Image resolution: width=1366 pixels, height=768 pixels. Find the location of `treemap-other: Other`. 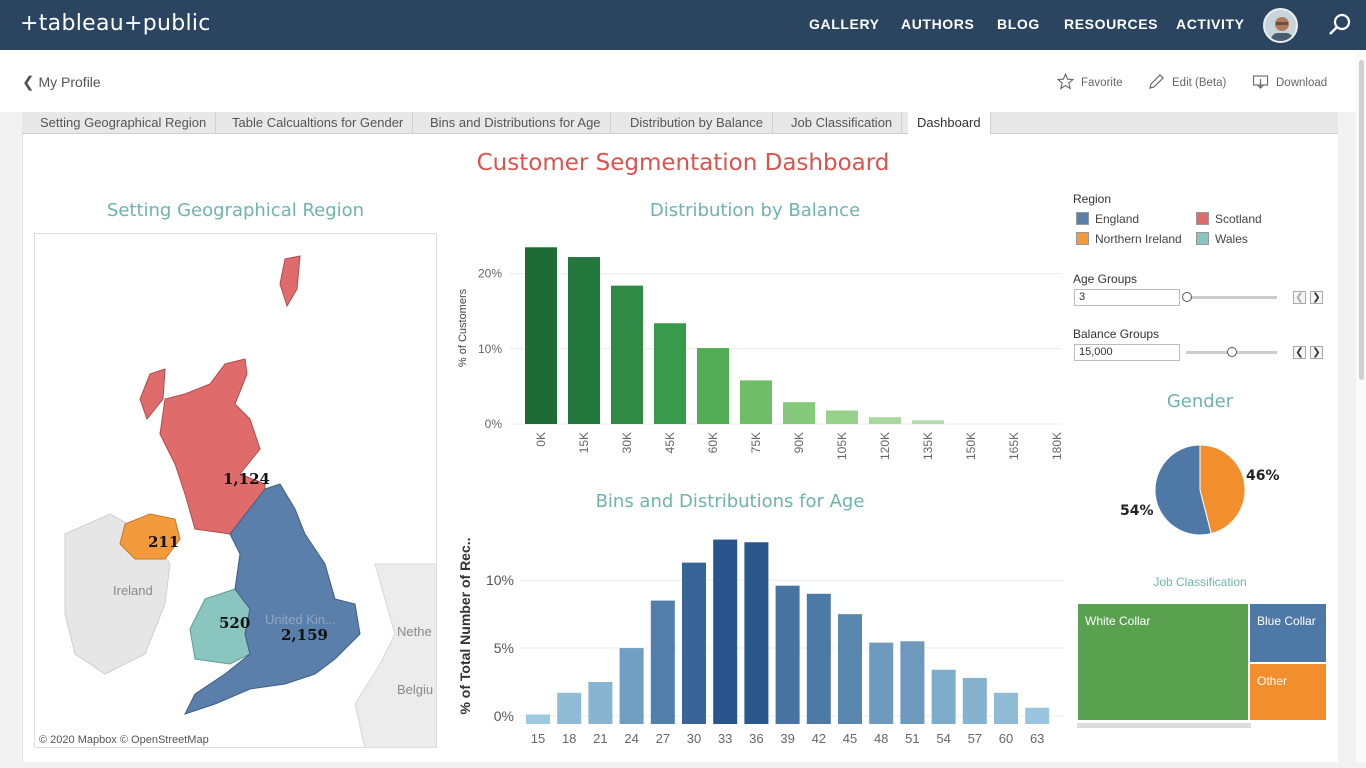

treemap-other: Other is located at coordinates (1288, 692).